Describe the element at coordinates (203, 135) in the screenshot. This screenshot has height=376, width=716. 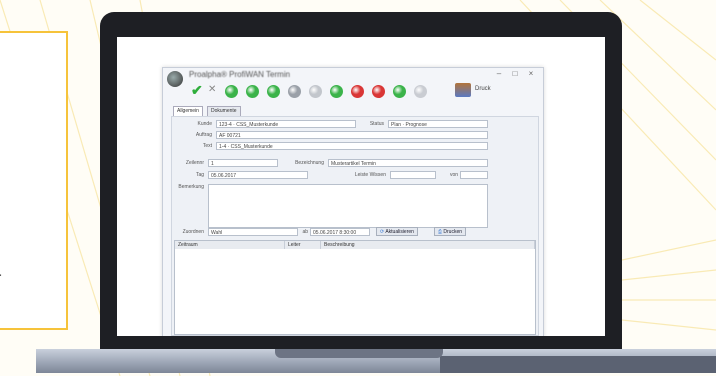
I see `auftrag-label: Auftrag` at that location.